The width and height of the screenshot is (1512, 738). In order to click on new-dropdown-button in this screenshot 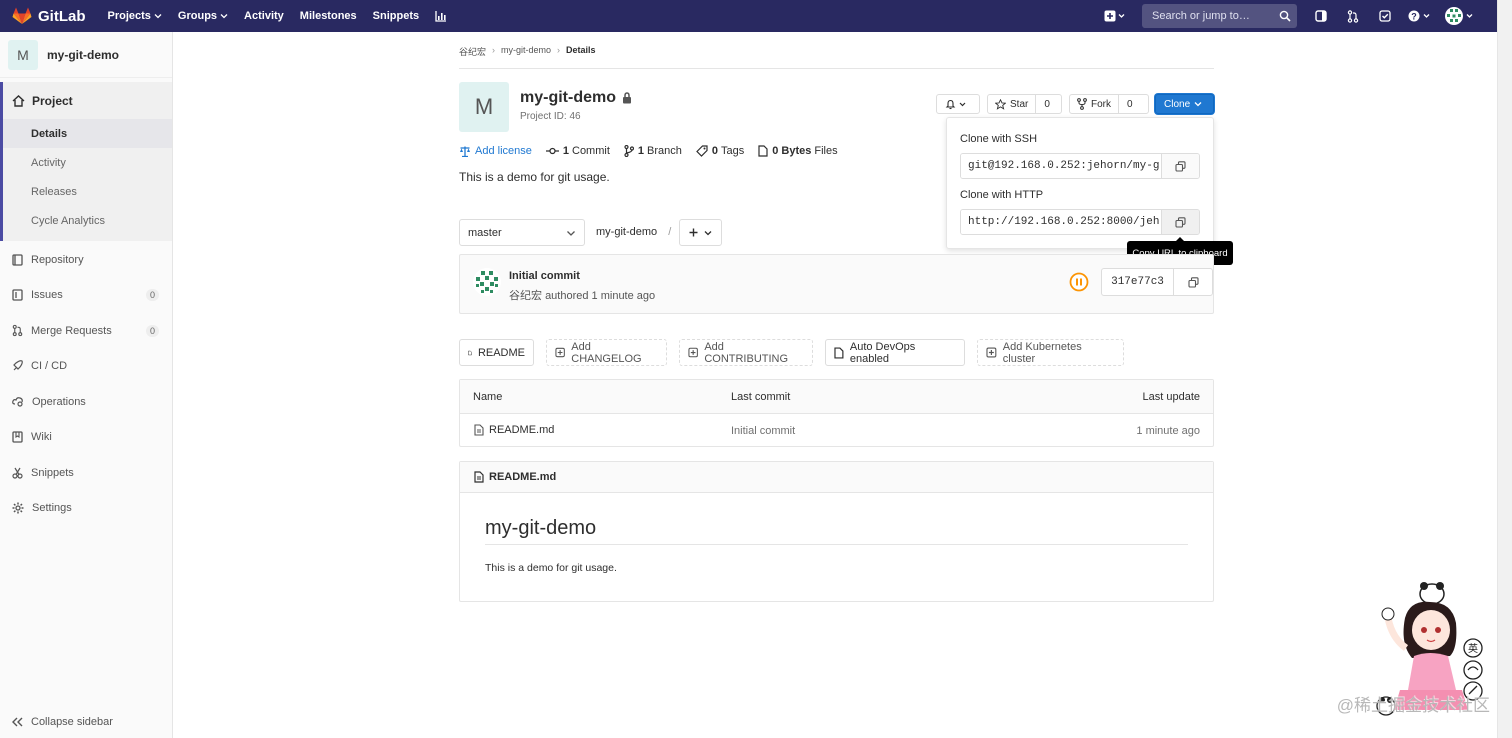, I will do `click(1115, 16)`.